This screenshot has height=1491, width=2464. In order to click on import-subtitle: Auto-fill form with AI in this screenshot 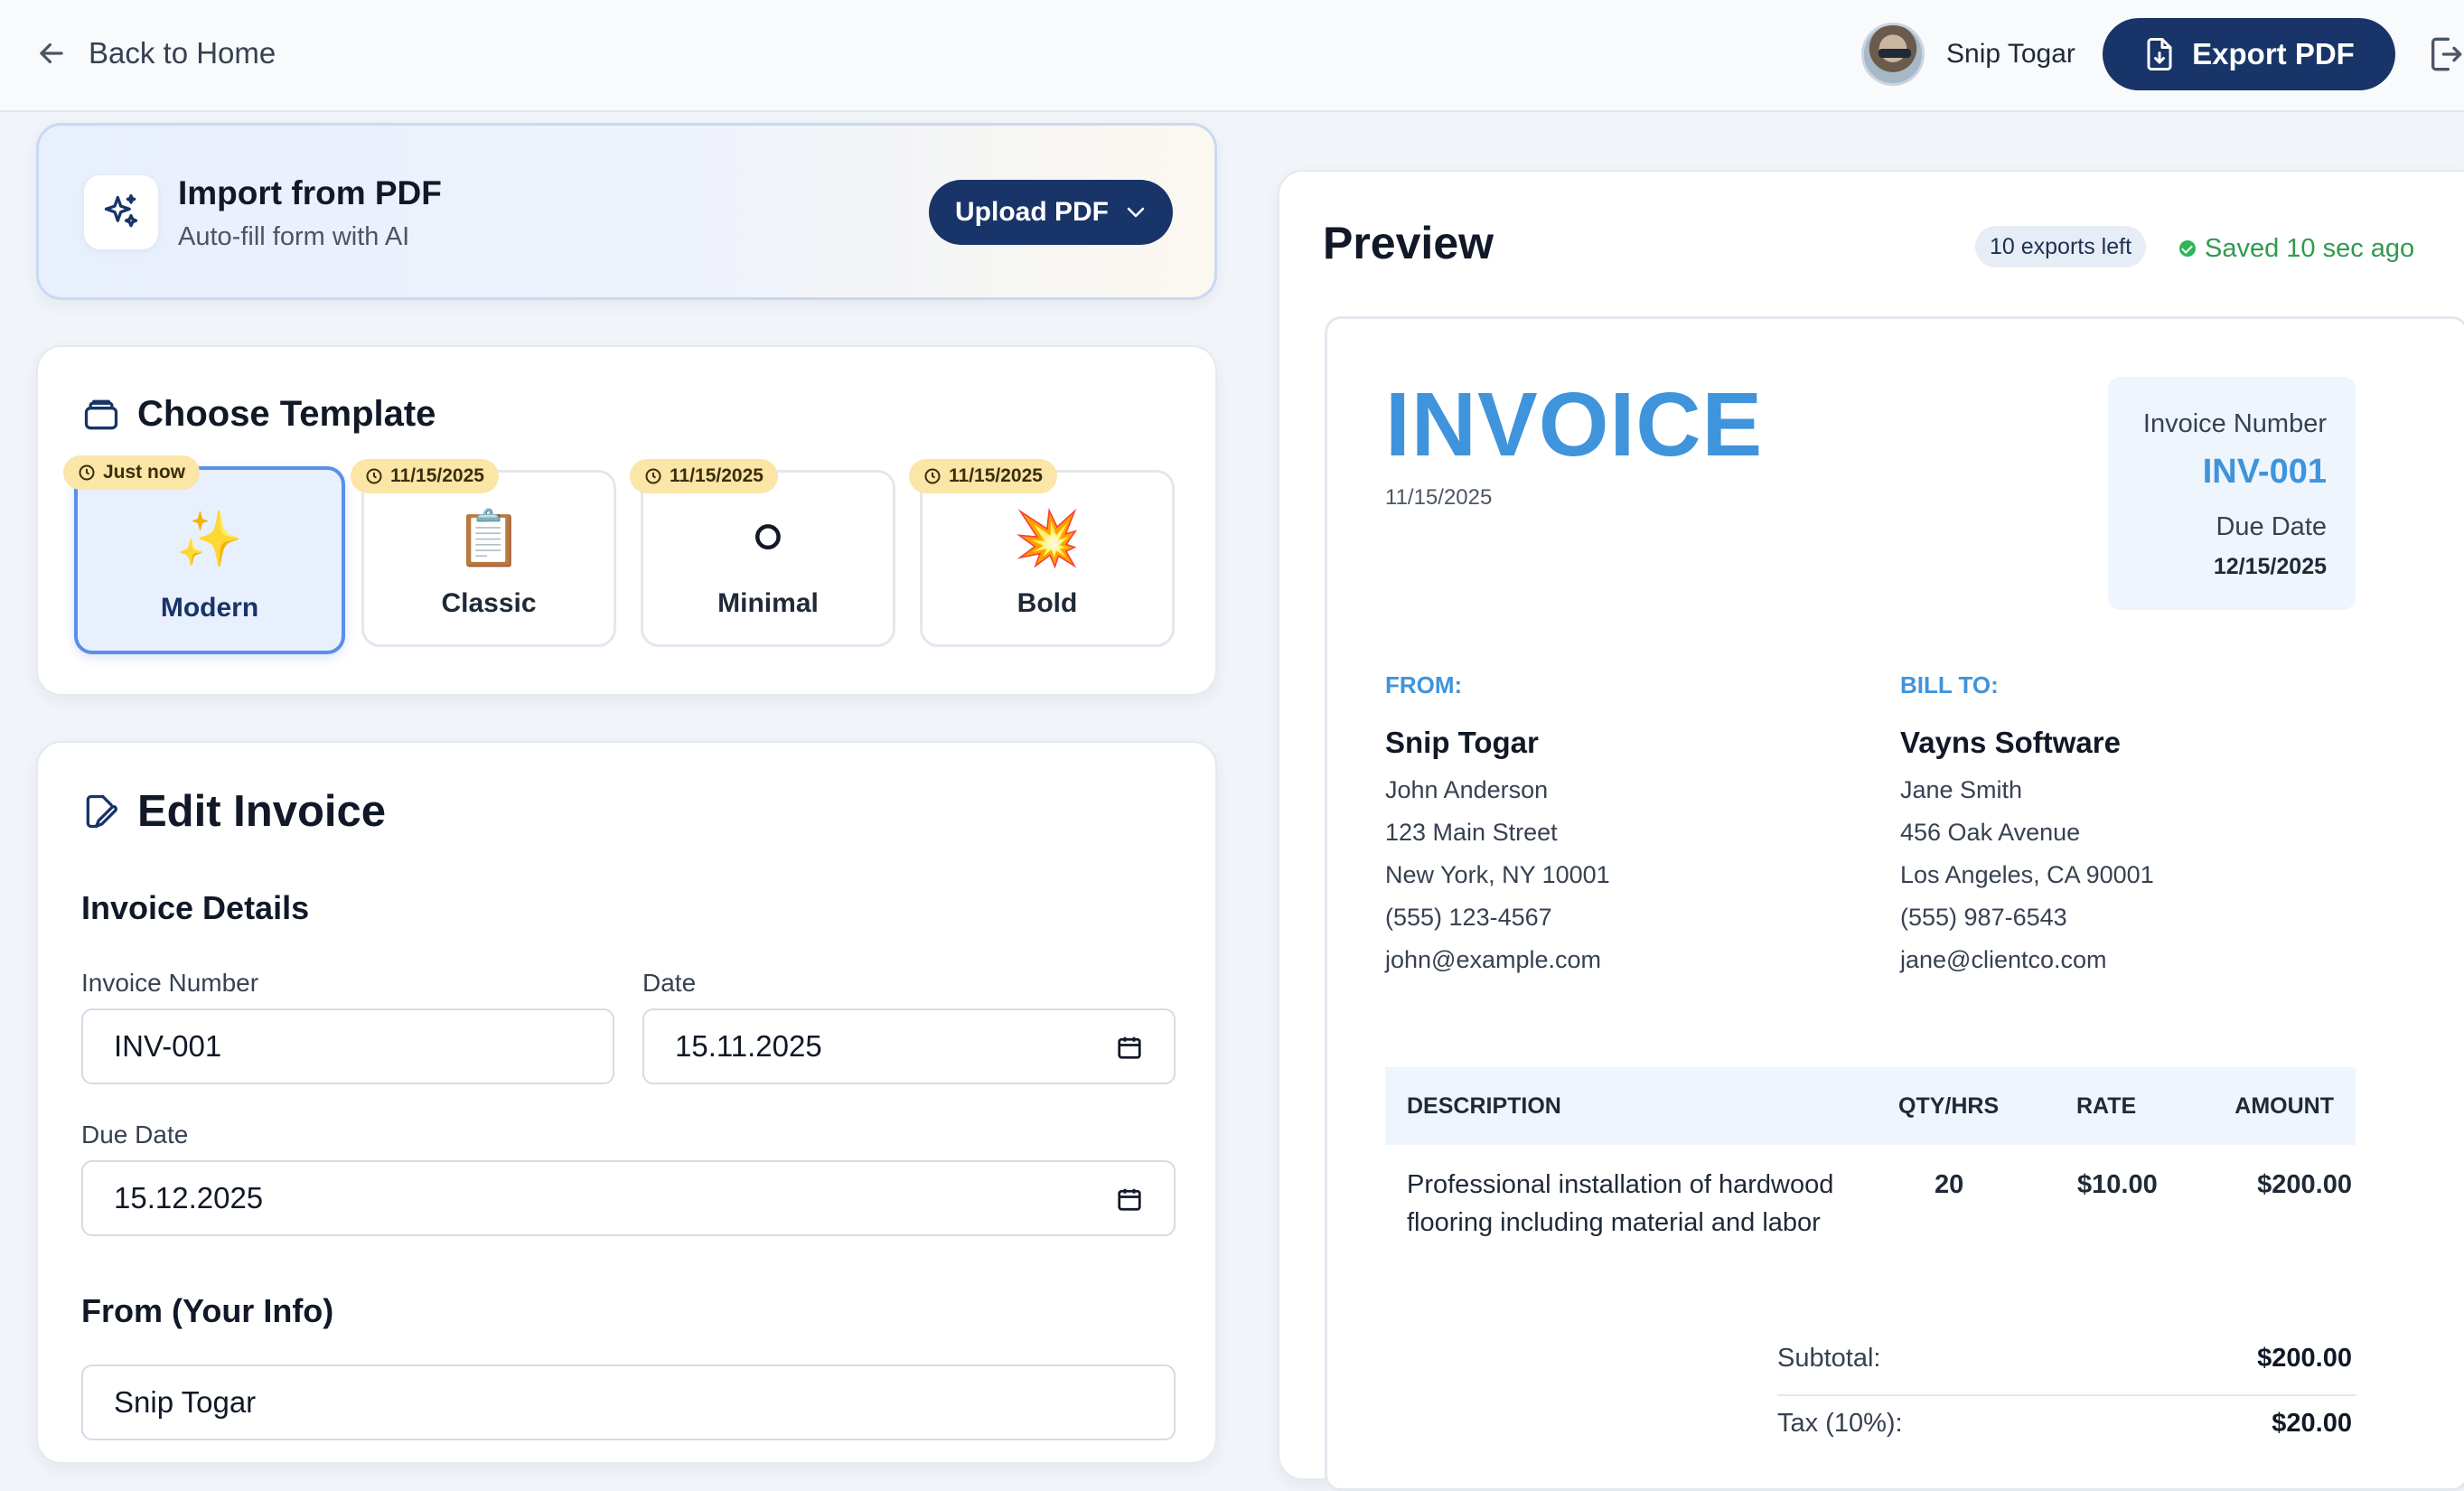, I will do `click(294, 236)`.